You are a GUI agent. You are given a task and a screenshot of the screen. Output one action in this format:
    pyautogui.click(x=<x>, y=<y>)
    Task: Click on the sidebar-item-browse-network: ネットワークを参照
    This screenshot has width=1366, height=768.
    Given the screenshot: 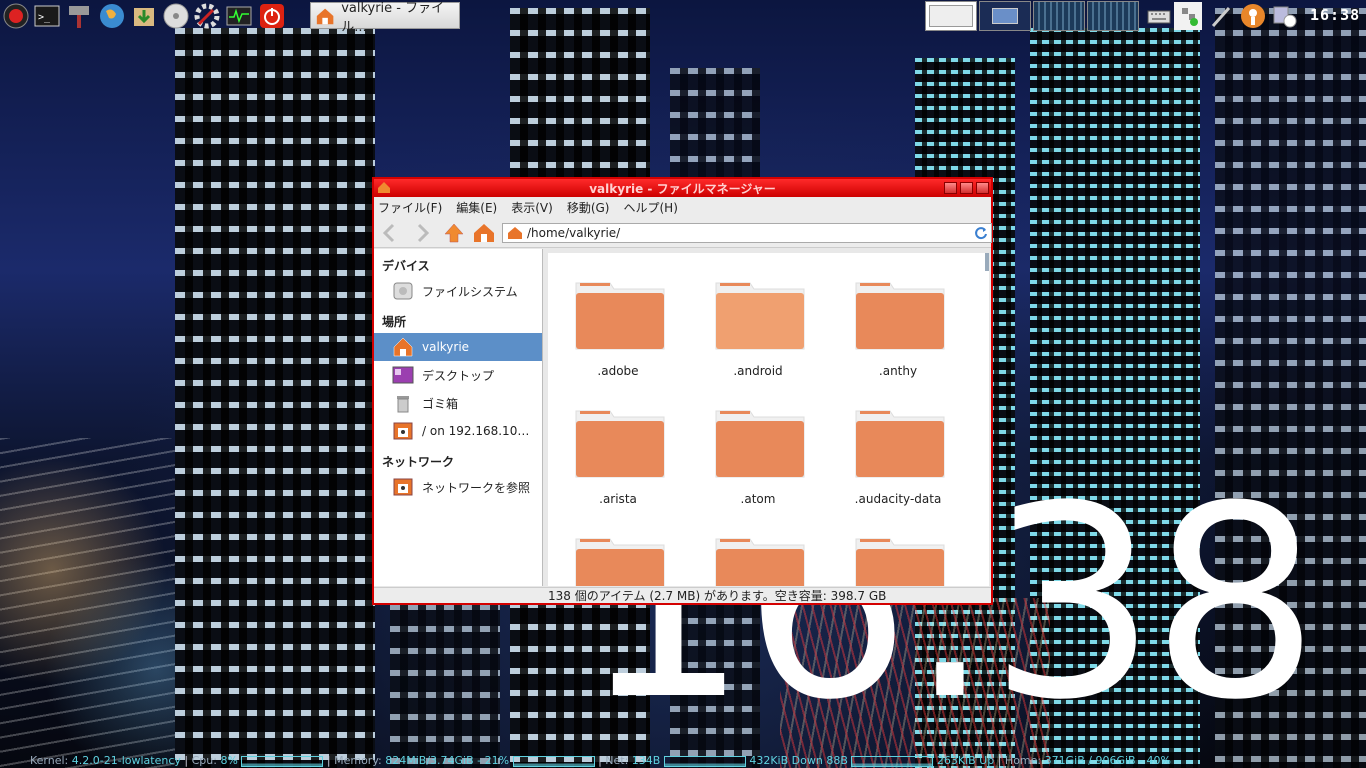 What is the action you would take?
    pyautogui.click(x=458, y=487)
    